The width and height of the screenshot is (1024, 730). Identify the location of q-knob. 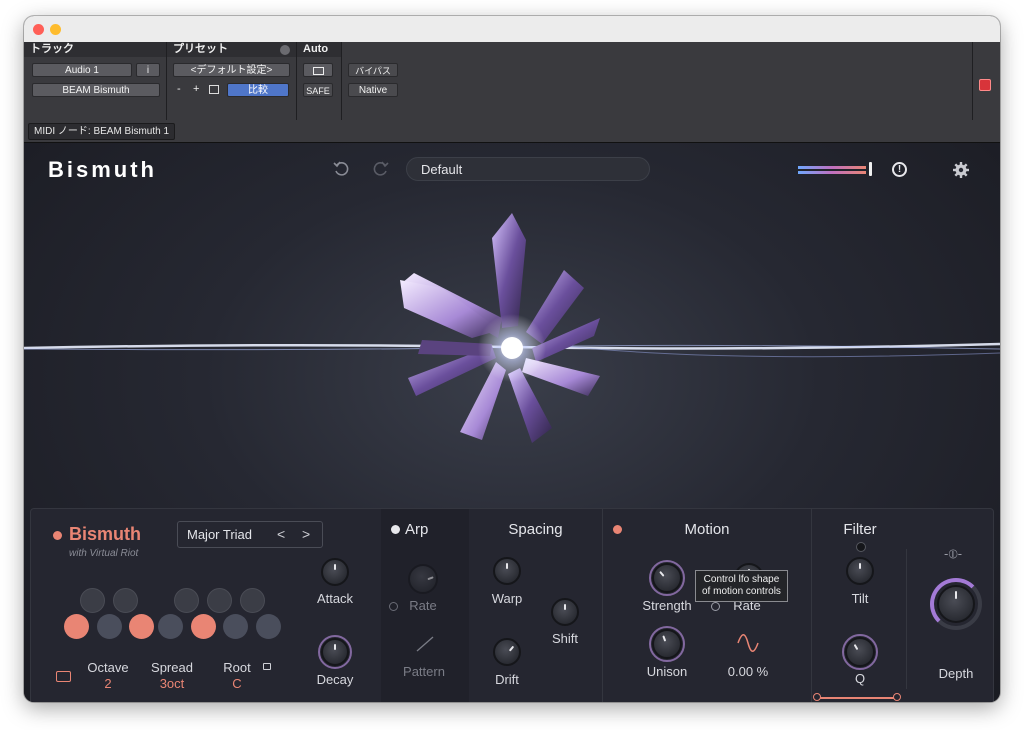
(860, 652).